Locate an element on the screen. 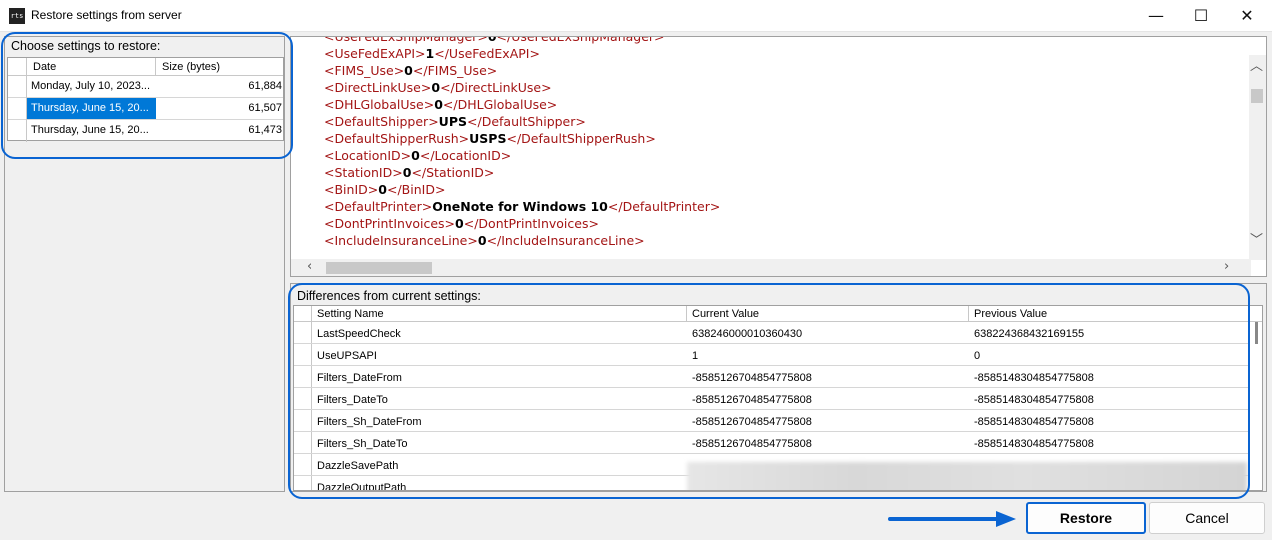  xml-close-tag: BinID is located at coordinates (418, 189).